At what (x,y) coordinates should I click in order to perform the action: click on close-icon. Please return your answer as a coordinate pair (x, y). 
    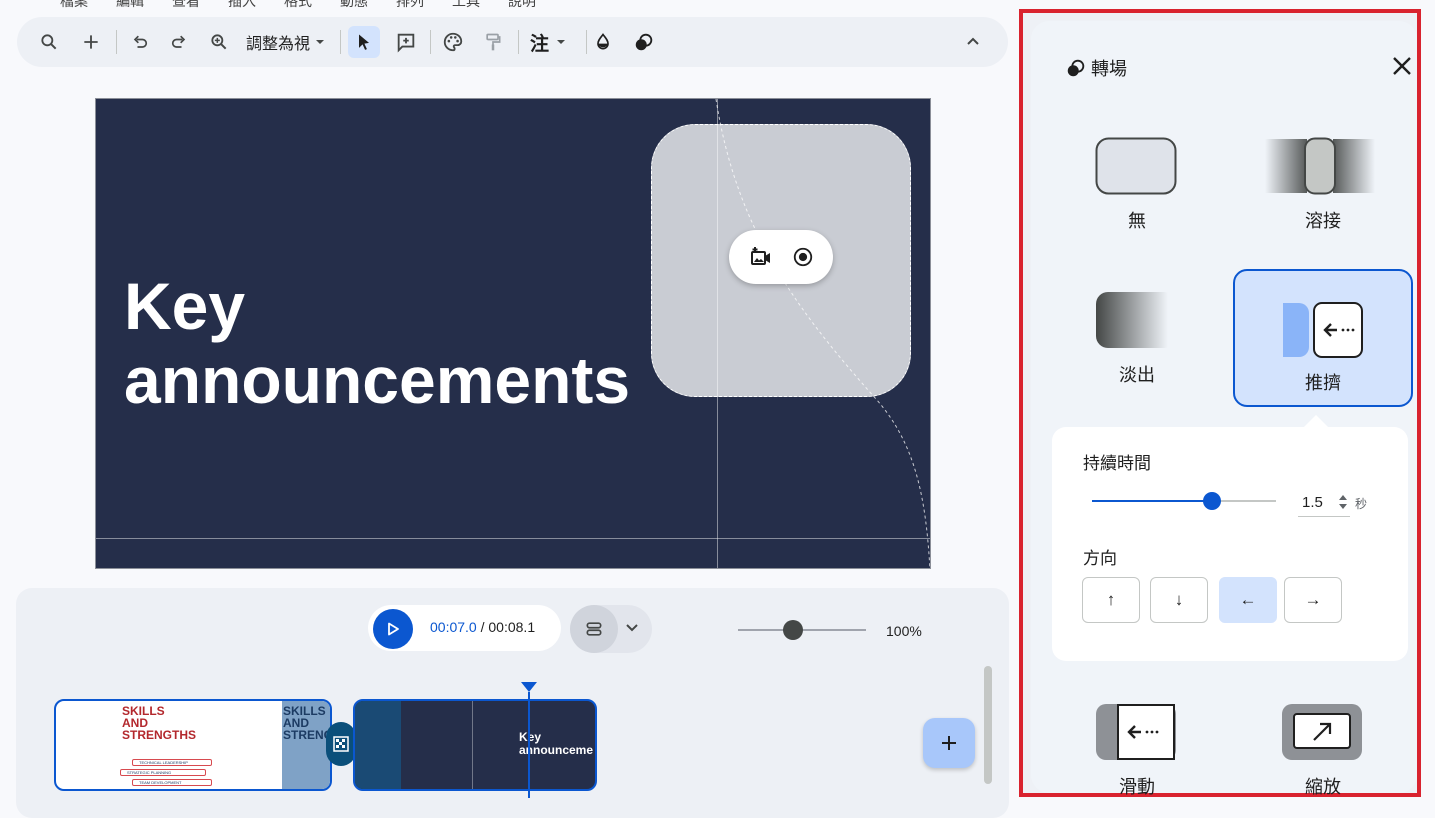
    Looking at the image, I should click on (1402, 66).